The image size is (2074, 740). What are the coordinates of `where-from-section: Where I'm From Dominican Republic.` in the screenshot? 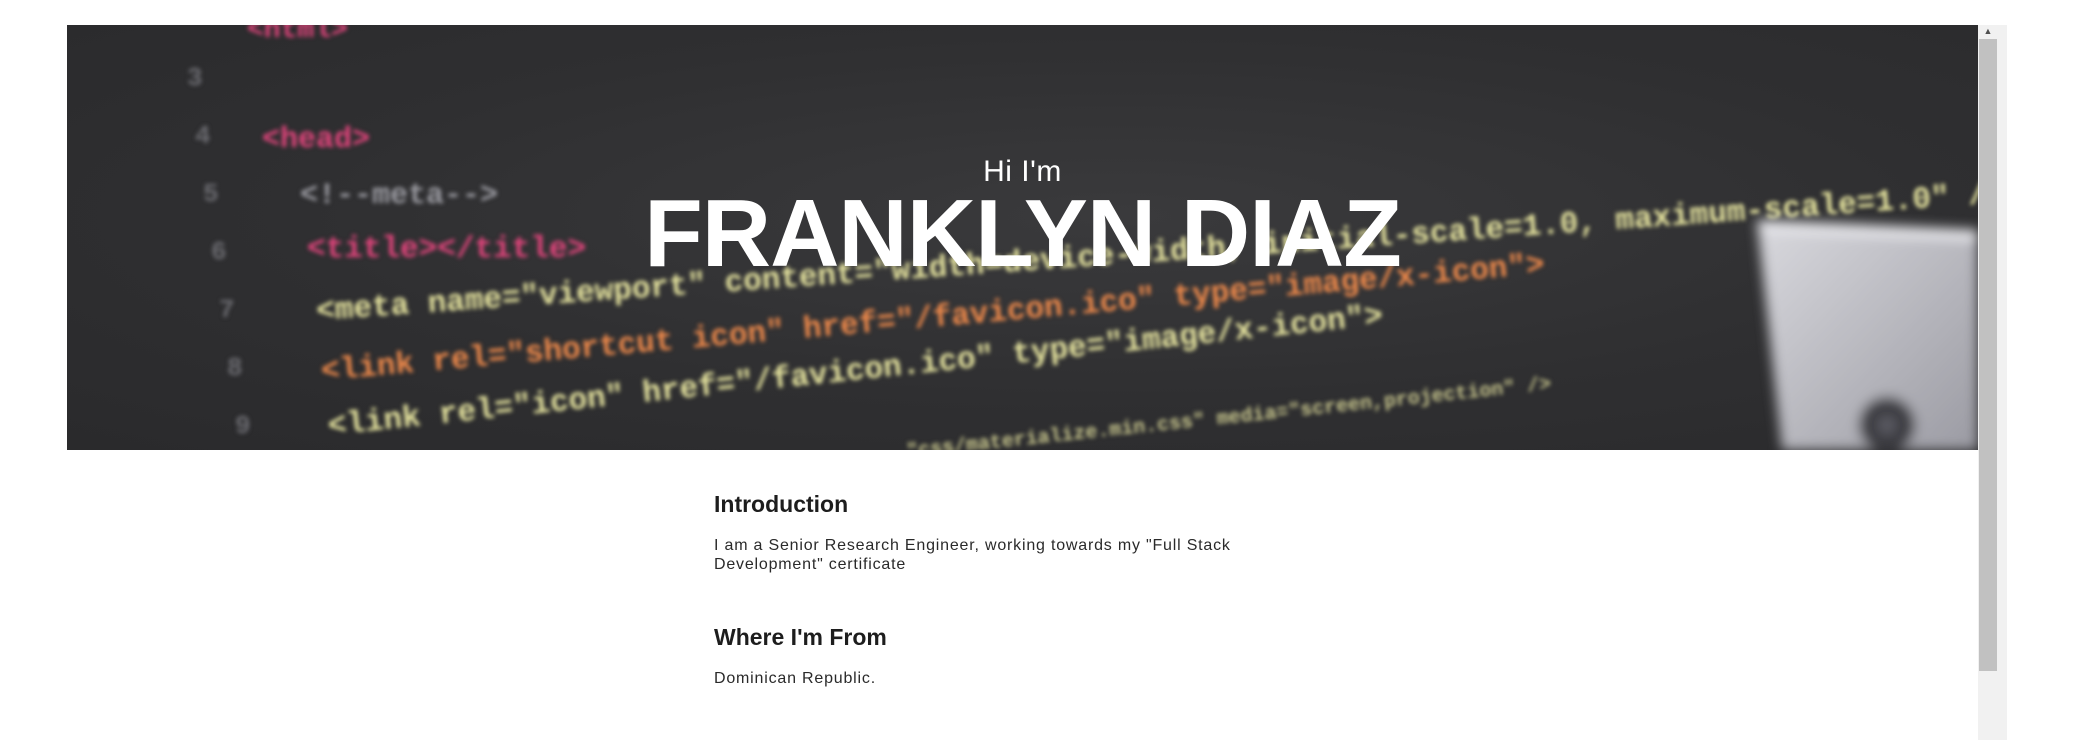 It's located at (994, 656).